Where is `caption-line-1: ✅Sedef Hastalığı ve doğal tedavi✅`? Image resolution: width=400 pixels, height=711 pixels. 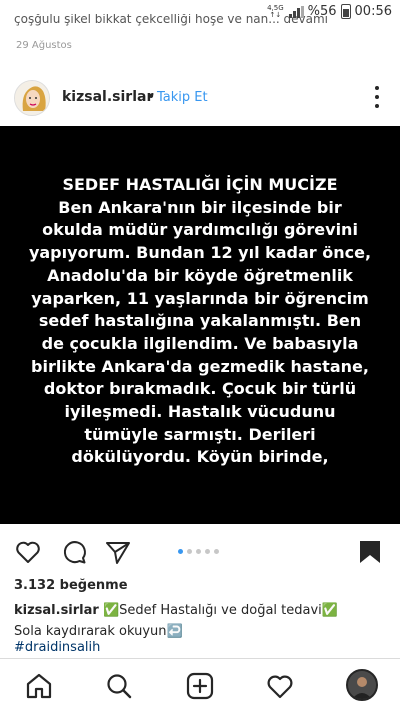
caption-line-1: ✅Sedef Hastalığı ve doğal tedavi✅ is located at coordinates (220, 610).